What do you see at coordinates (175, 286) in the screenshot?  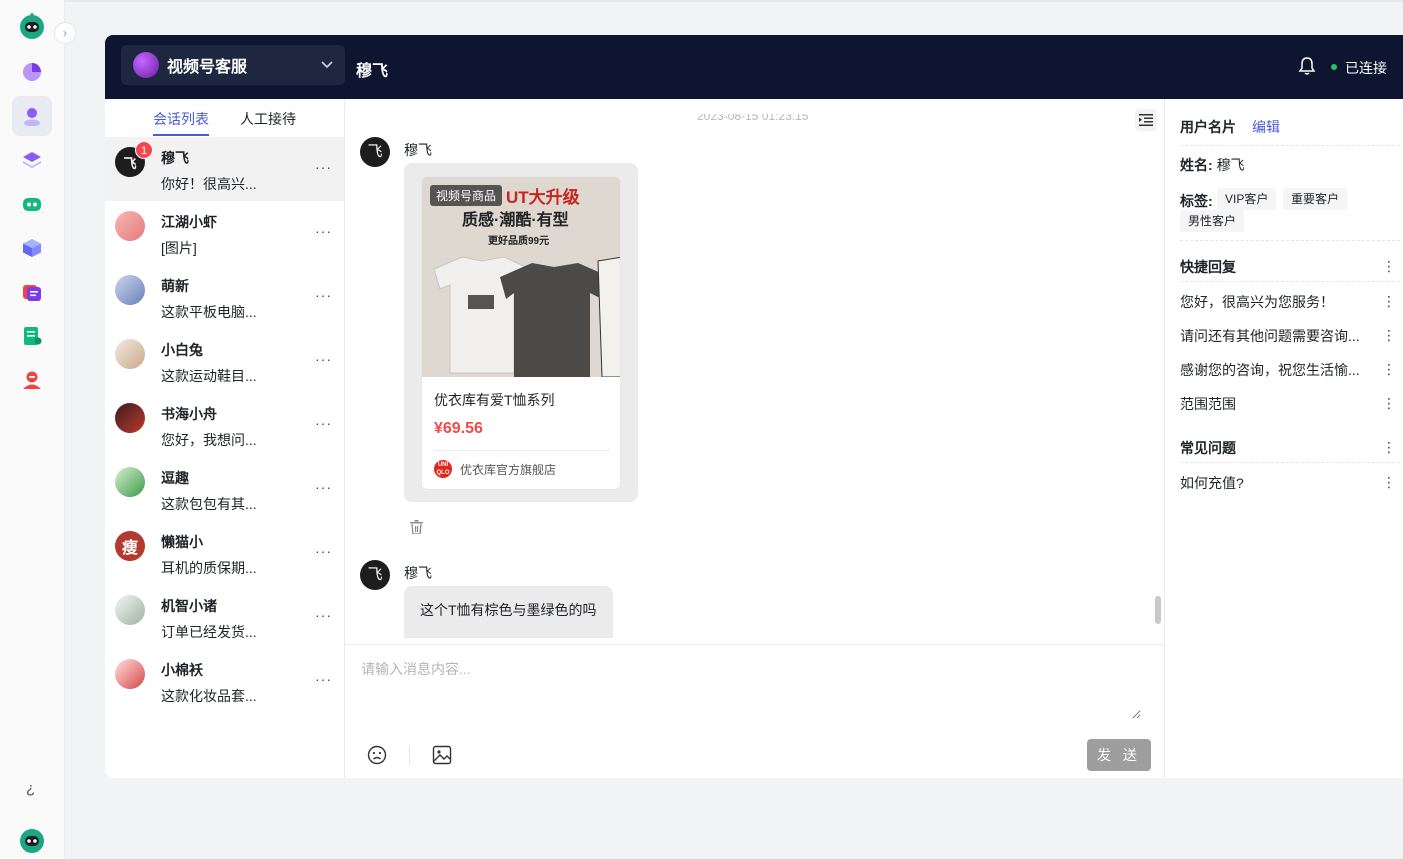 I see `conversation-name: 萌新` at bounding box center [175, 286].